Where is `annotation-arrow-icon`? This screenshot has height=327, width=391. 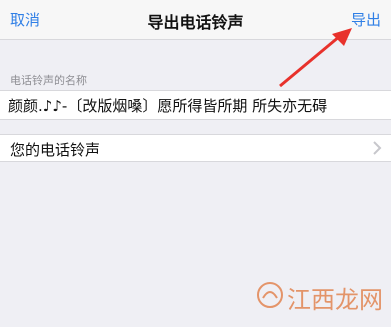
annotation-arrow-icon is located at coordinates (315, 58).